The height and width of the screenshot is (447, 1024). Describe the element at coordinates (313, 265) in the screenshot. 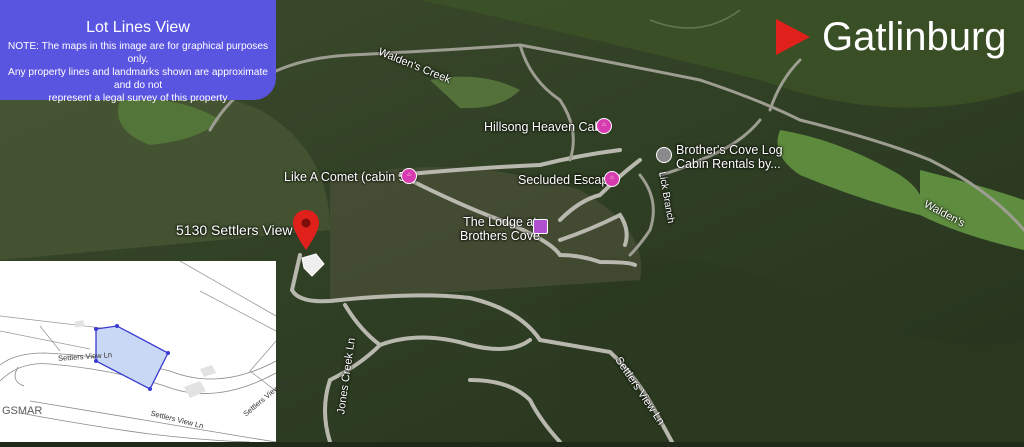

I see `property-lot-outline` at that location.